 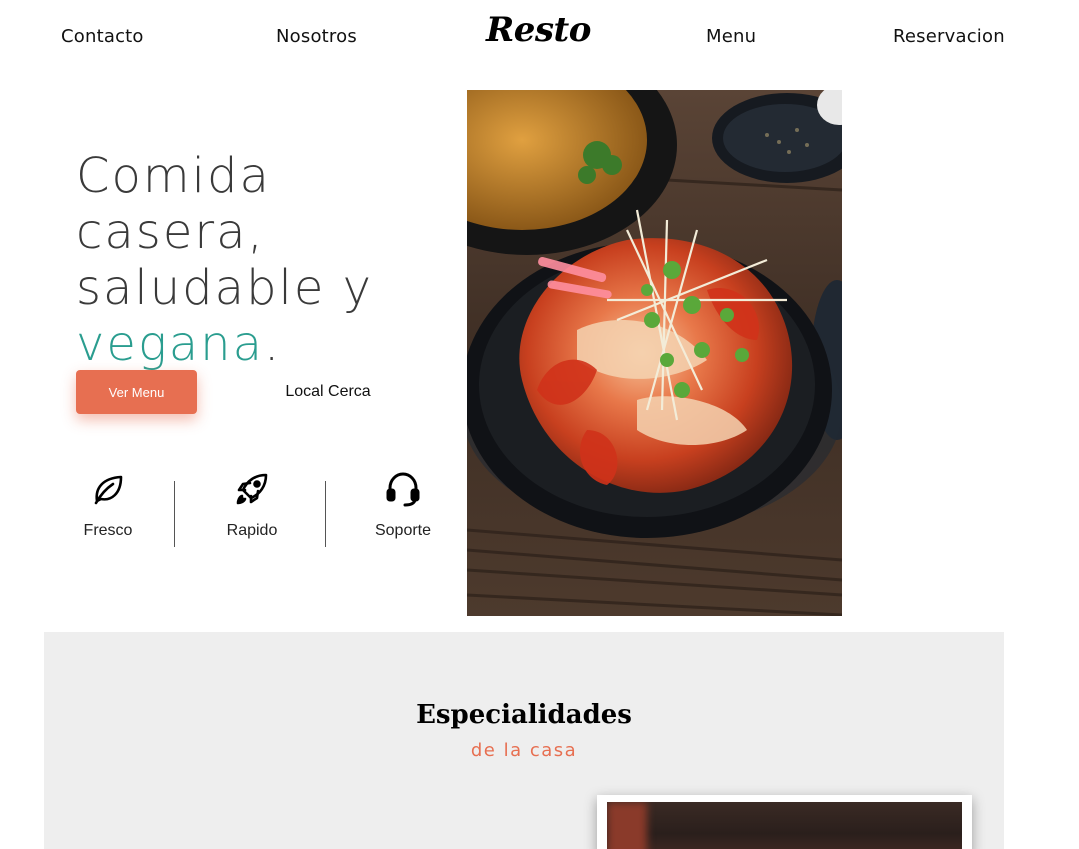 I want to click on specialty-card, so click(x=784, y=822).